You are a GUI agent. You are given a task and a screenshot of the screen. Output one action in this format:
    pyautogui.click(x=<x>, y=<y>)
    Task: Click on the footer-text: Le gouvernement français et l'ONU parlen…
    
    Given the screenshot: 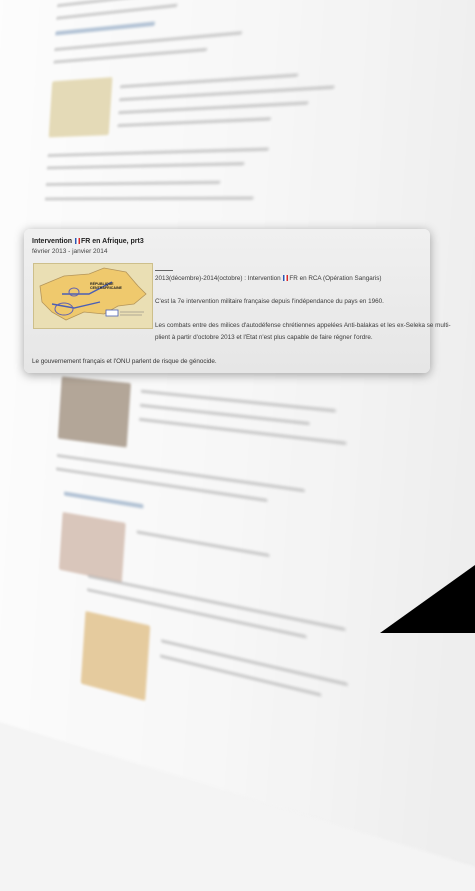 What is the action you would take?
    pyautogui.click(x=124, y=361)
    